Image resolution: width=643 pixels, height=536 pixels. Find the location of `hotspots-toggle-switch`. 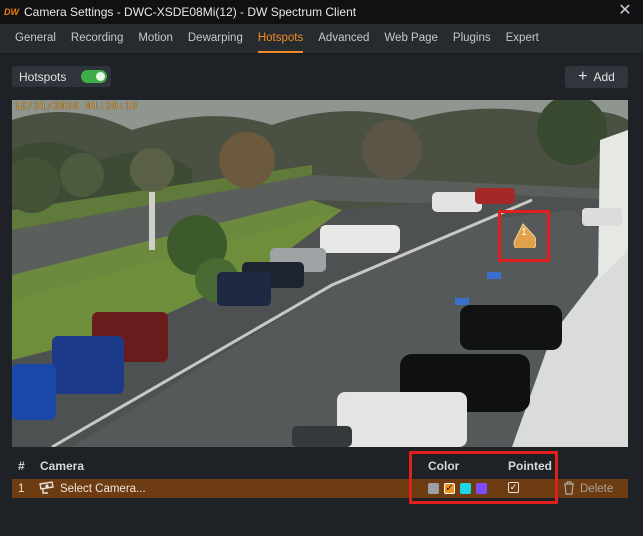

hotspots-toggle-switch is located at coordinates (94, 76).